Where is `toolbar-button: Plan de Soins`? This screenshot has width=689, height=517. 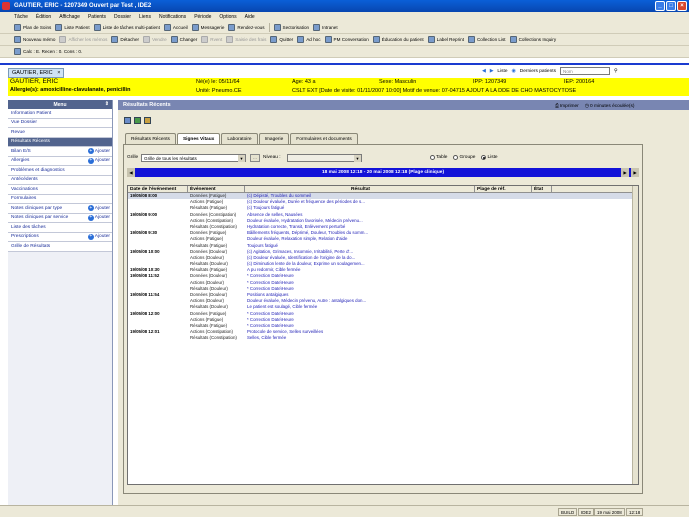
toolbar-button: Plan de Soins is located at coordinates (32, 27).